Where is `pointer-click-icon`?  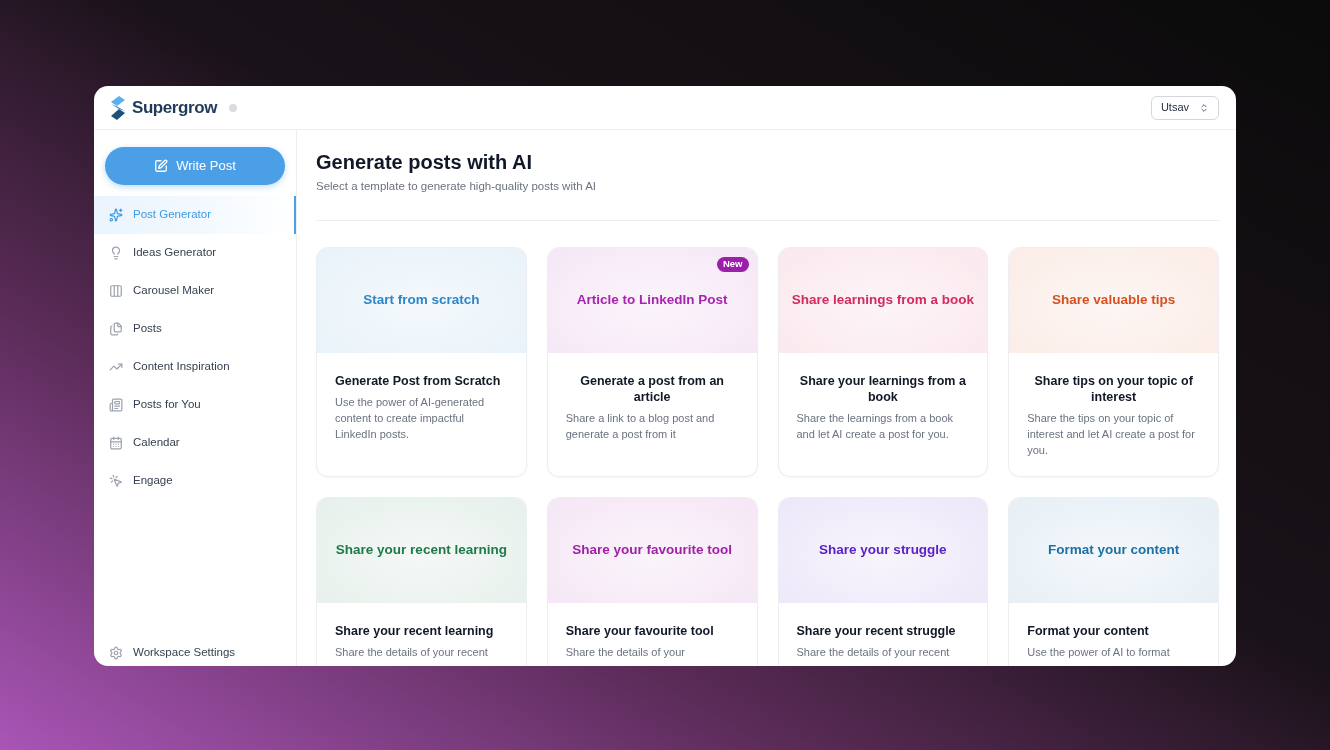 pointer-click-icon is located at coordinates (116, 481).